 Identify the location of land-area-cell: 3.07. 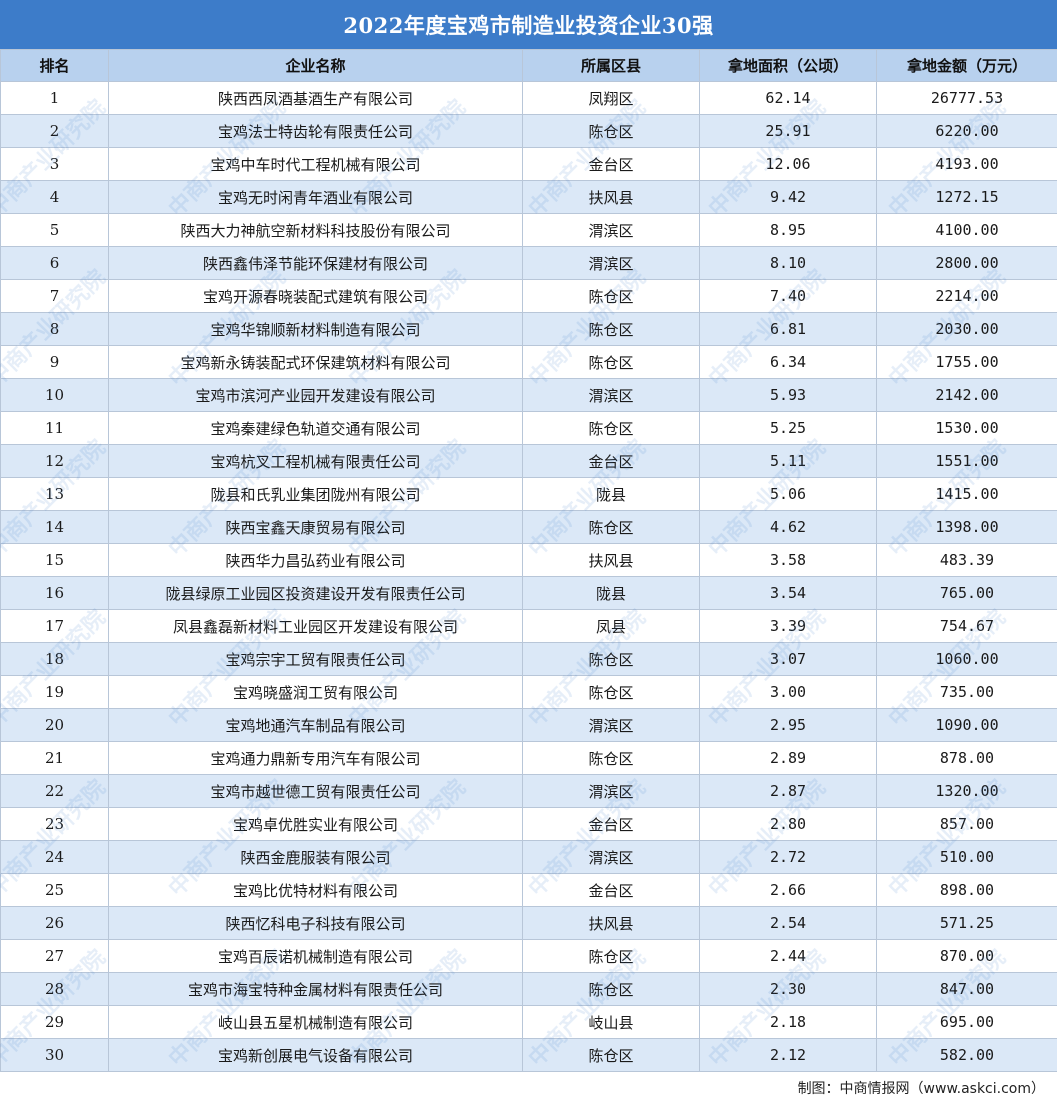
(788, 659).